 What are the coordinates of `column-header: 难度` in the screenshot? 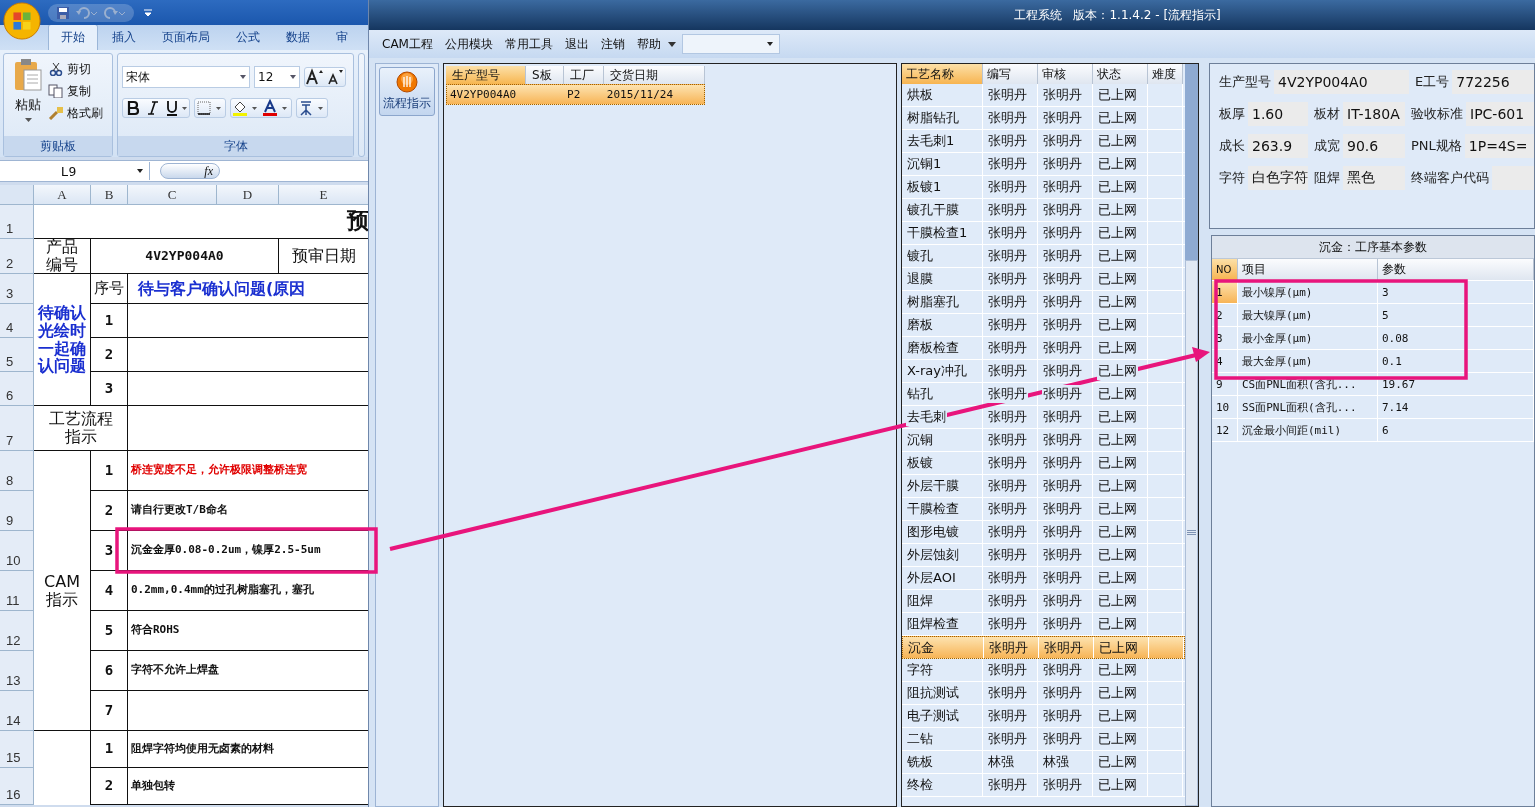 It's located at (1165, 74).